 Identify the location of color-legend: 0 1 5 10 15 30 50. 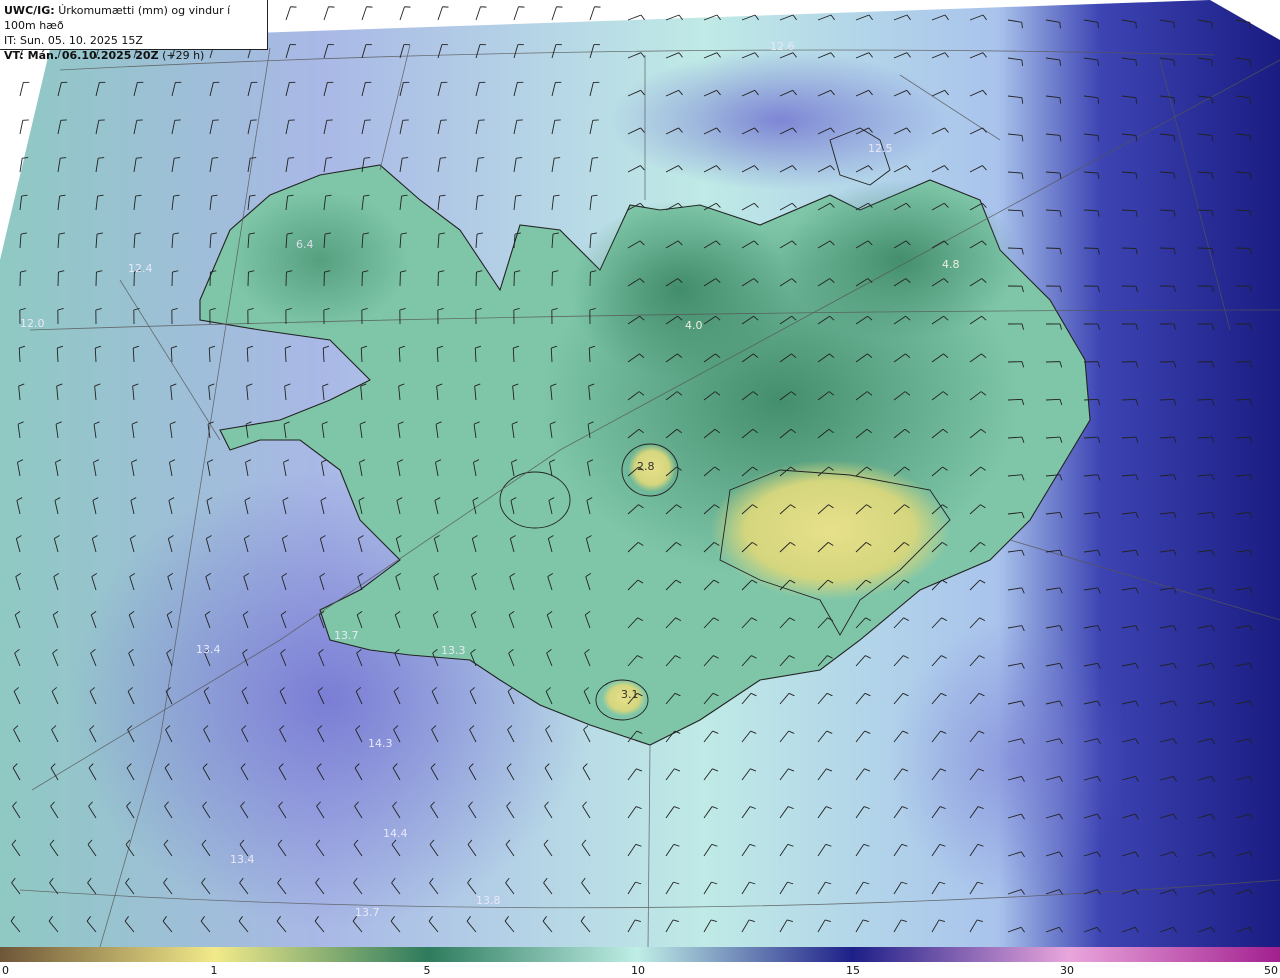
(640, 962).